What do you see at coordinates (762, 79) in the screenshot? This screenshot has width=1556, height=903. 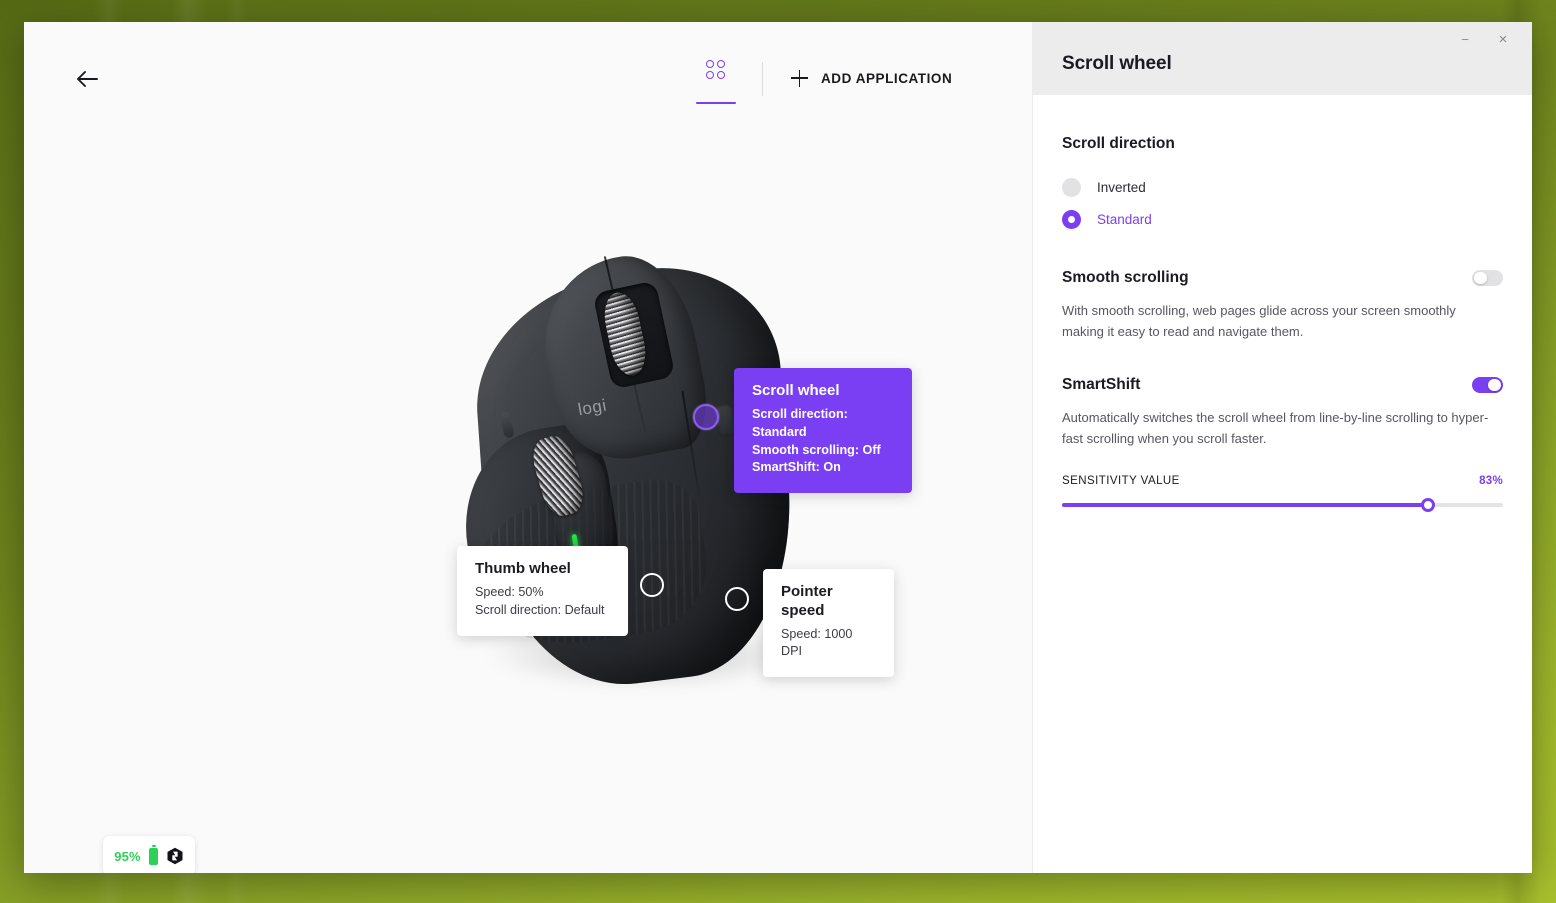 I see `toolbar-divider` at bounding box center [762, 79].